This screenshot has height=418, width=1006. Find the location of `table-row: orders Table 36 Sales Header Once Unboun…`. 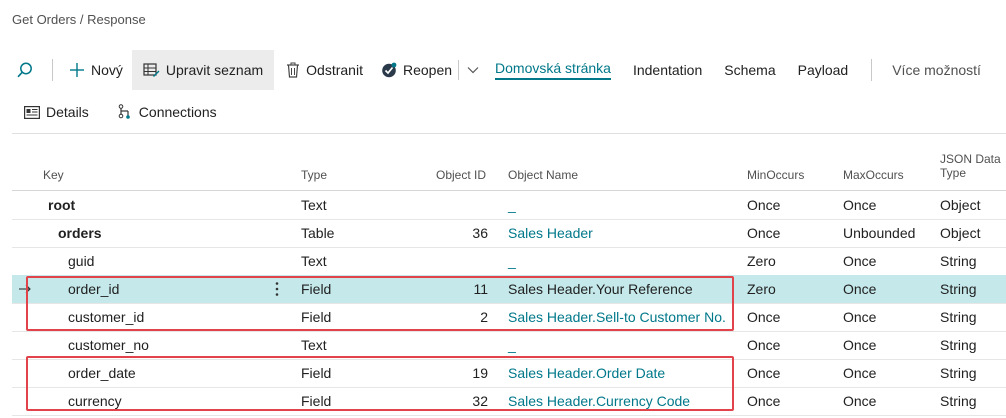

table-row: orders Table 36 Sales Header Once Unboun… is located at coordinates (509, 233).